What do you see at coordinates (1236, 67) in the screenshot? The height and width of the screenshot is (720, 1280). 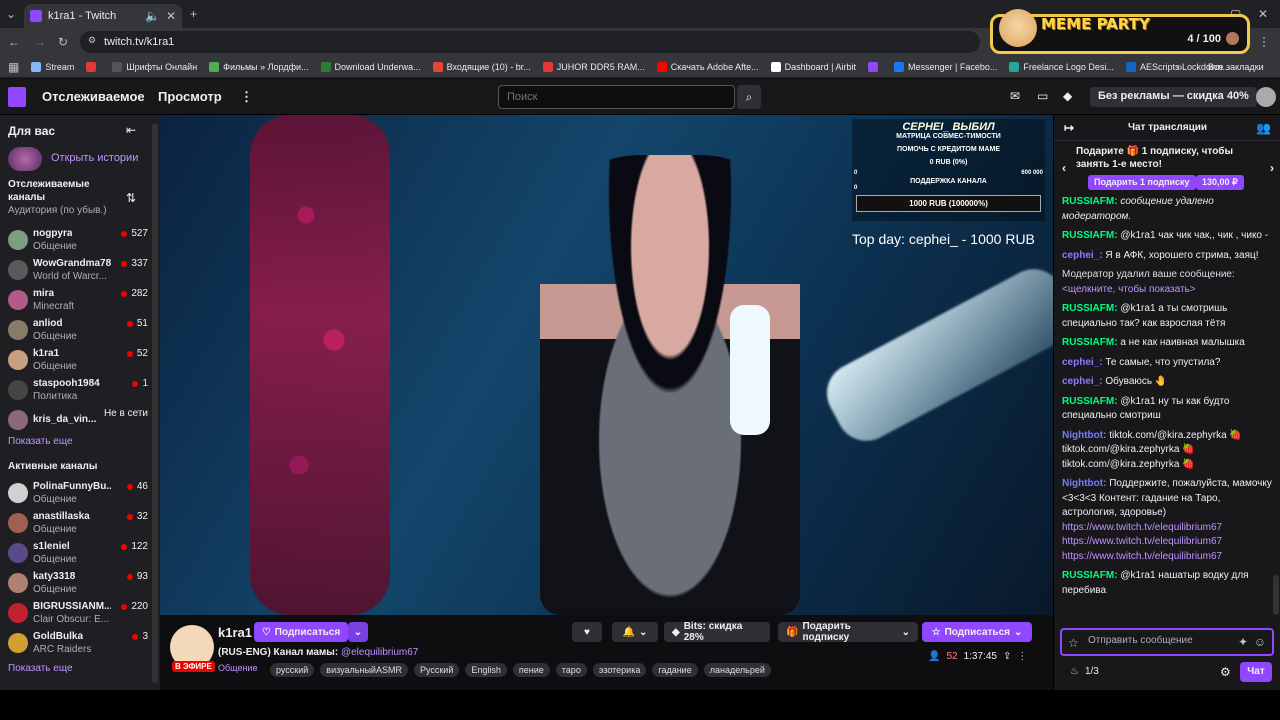 I see `all-bookmarks: Все закладки` at bounding box center [1236, 67].